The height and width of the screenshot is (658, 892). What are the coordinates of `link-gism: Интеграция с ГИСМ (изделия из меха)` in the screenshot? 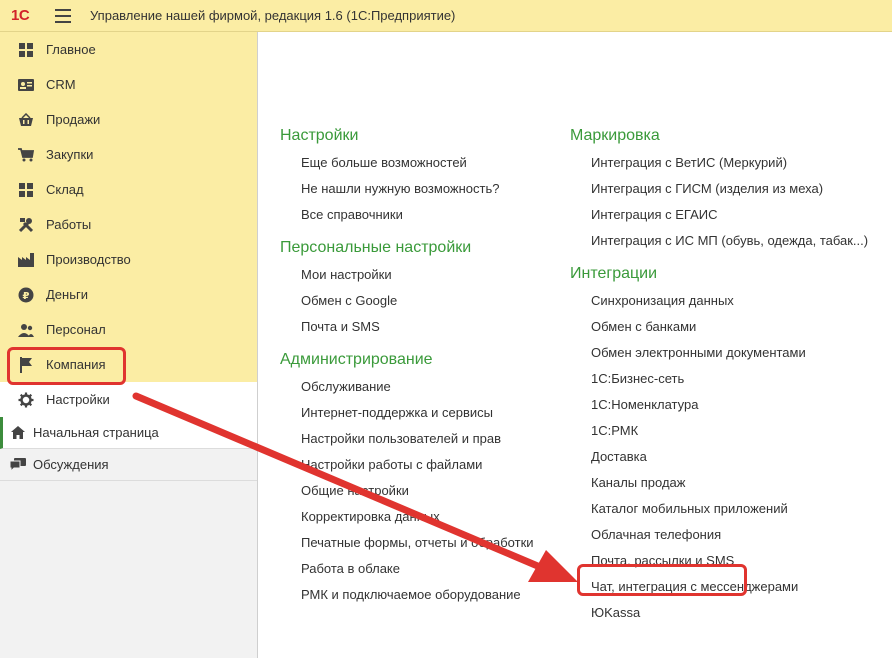 It's located at (719, 189).